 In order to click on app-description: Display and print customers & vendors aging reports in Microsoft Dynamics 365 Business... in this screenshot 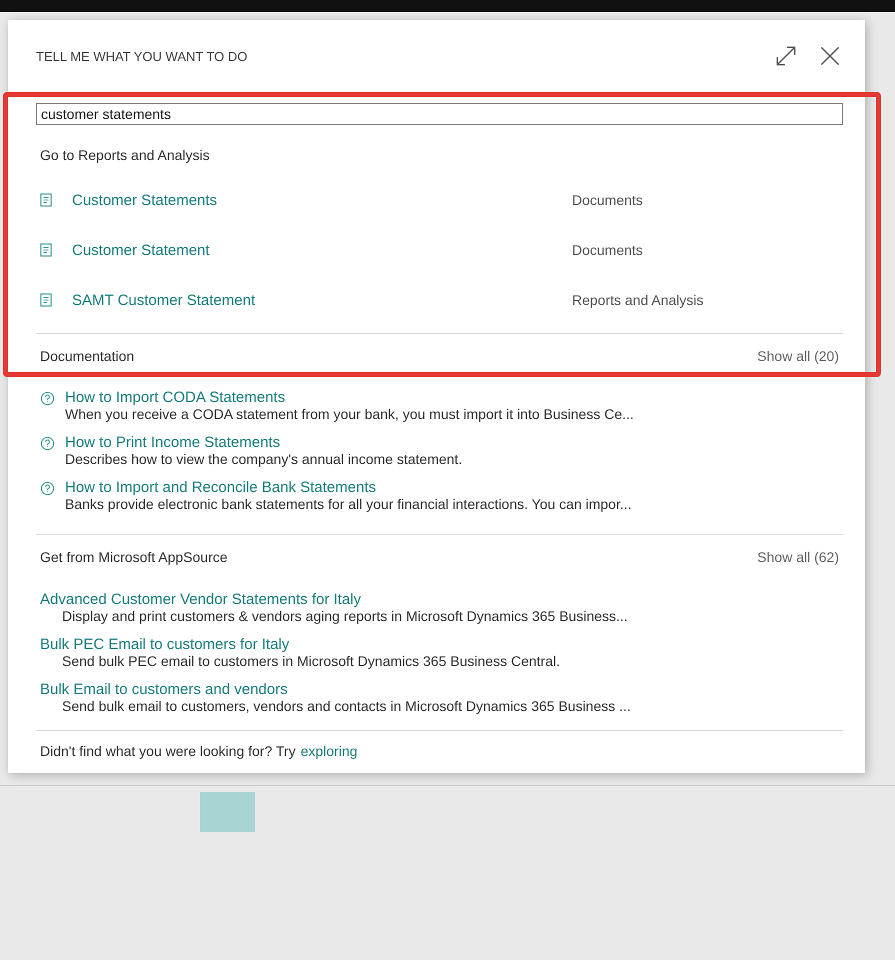, I will do `click(345, 616)`.